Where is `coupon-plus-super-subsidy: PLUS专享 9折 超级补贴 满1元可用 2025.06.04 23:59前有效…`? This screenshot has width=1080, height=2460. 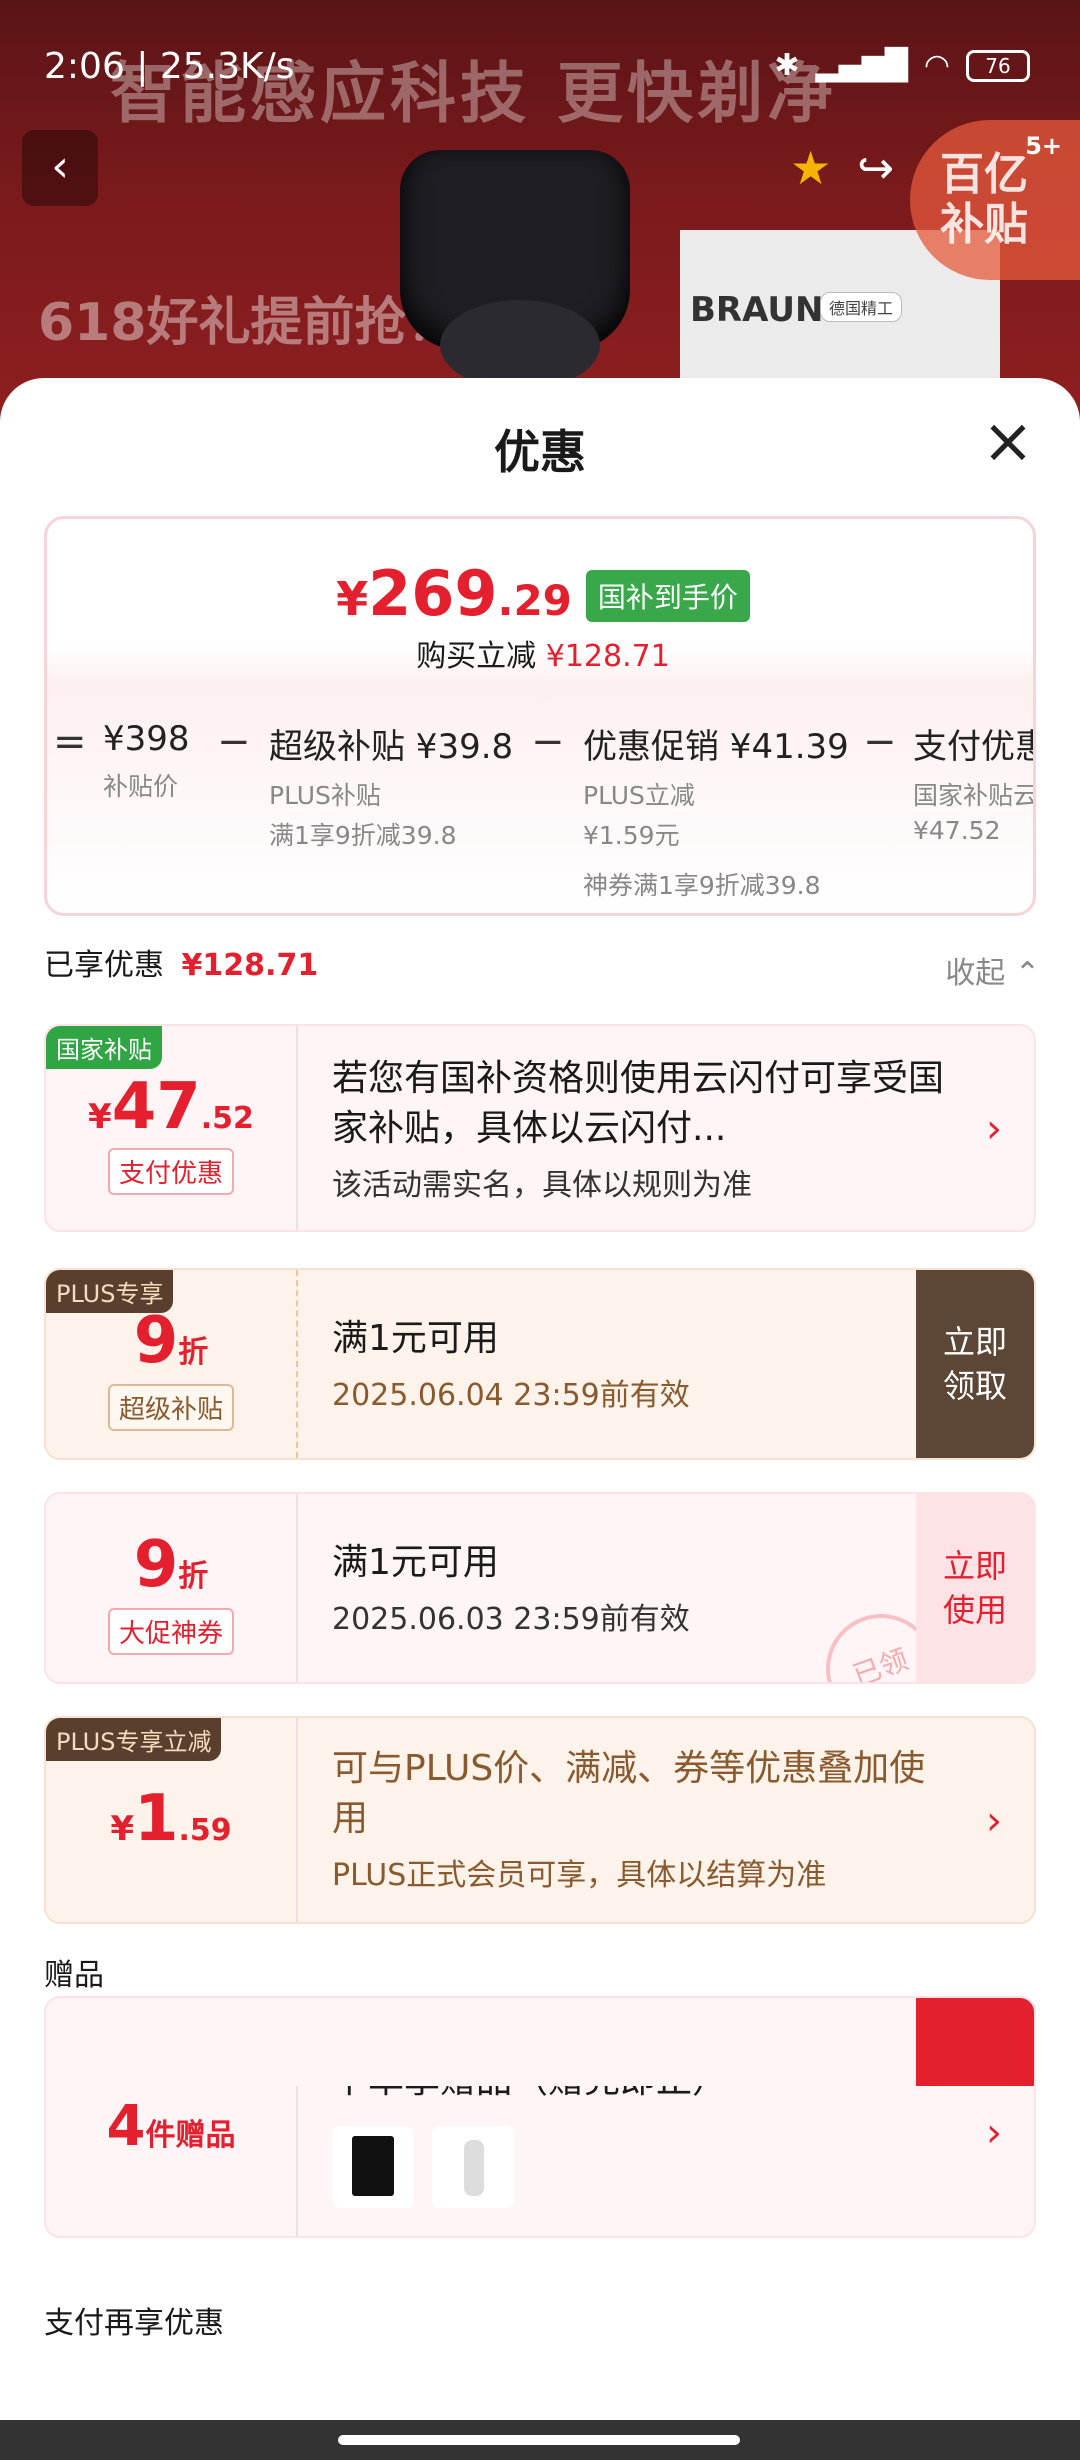
coupon-plus-super-subsidy: PLUS专享 9折 超级补贴 满1元可用 2025.06.04 23:59前有效… is located at coordinates (540, 1364).